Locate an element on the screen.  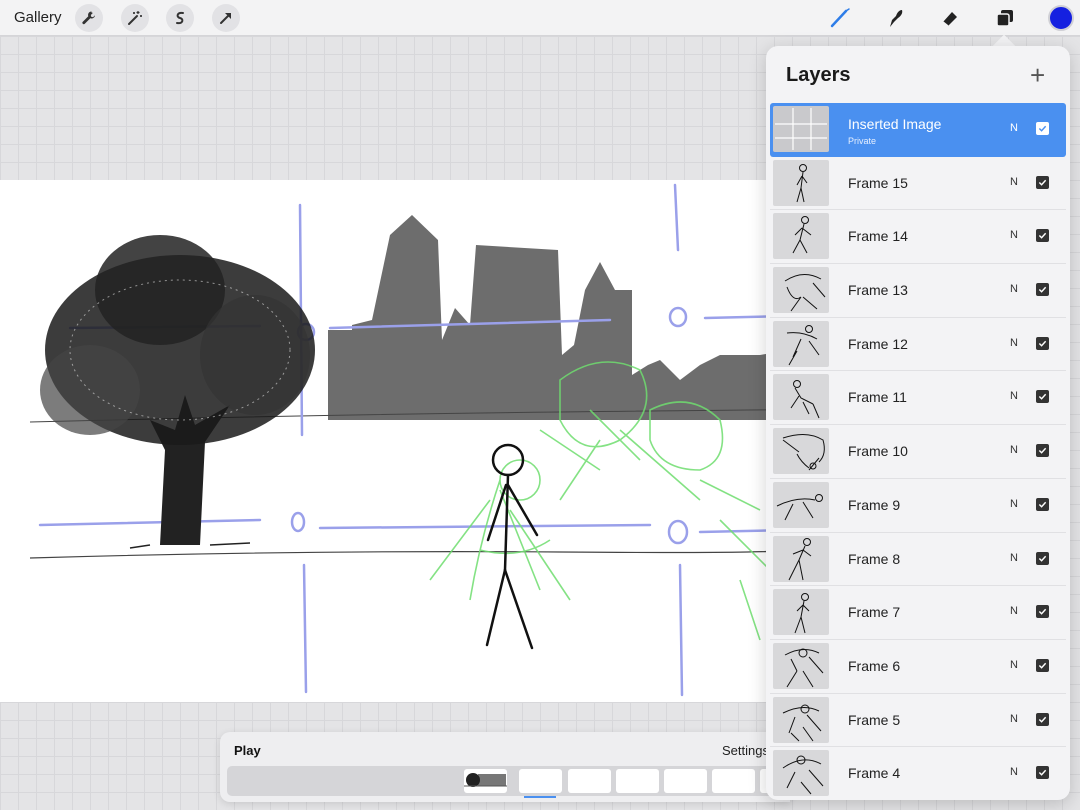
layer-row: Frame 4 N is located at coordinates (918, 773).